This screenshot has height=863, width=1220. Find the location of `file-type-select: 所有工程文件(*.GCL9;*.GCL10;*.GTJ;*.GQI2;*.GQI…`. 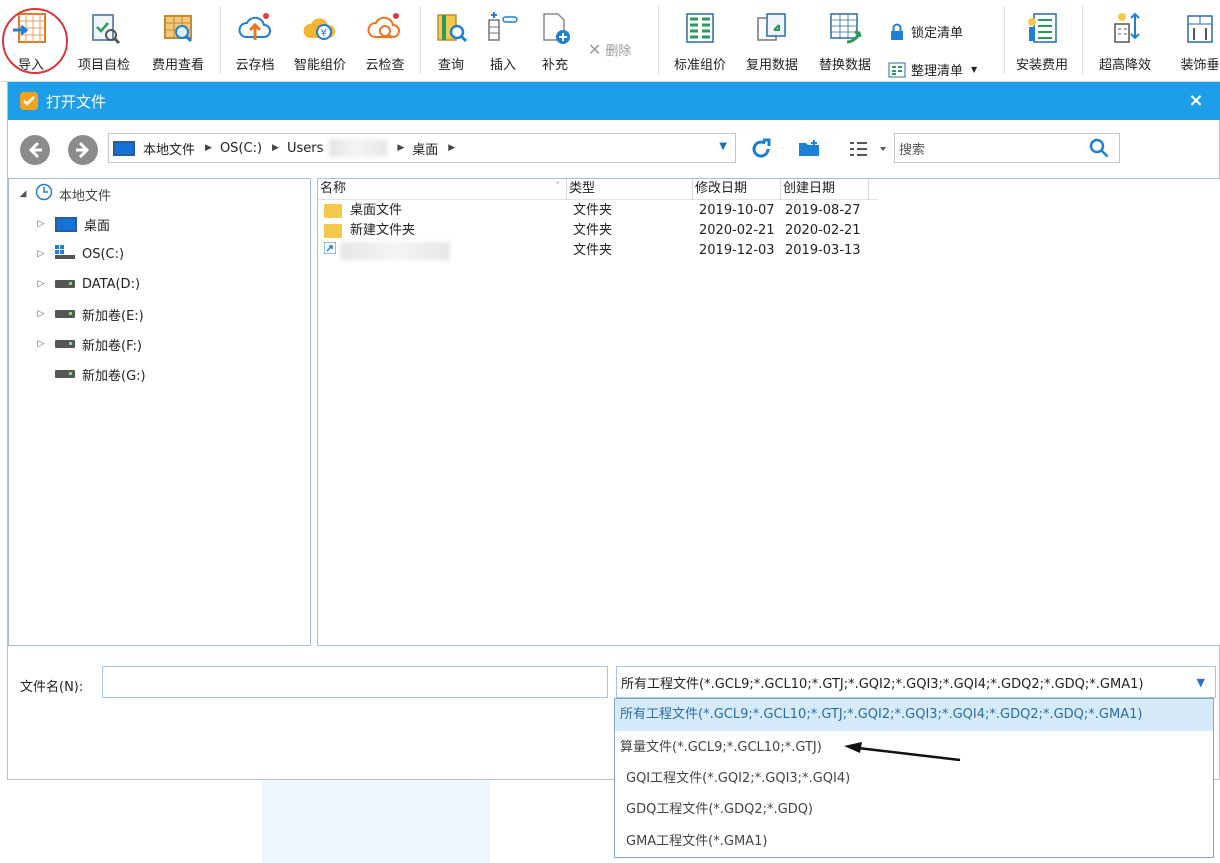

file-type-select: 所有工程文件(*.GCL9;*.GCL10;*.GTJ;*.GQI2;*.GQI… is located at coordinates (916, 682).